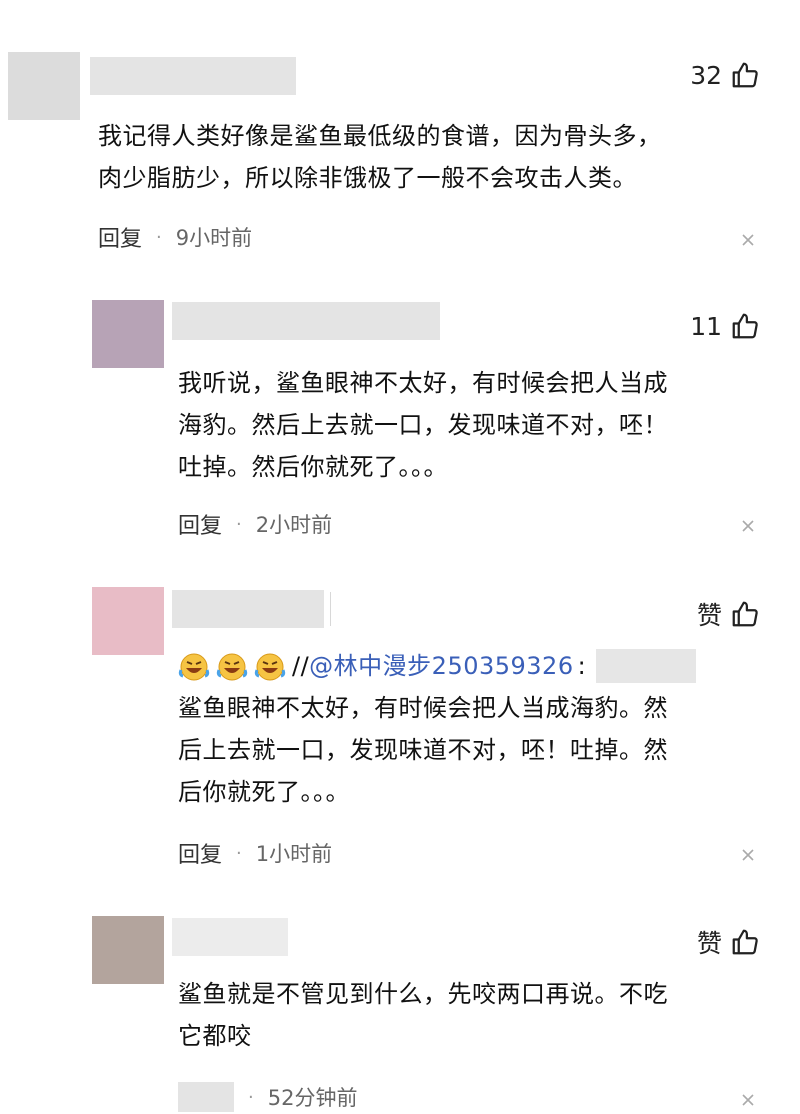 The width and height of the screenshot is (800, 1114). What do you see at coordinates (294, 854) in the screenshot?
I see `timestamp: 1小时前` at bounding box center [294, 854].